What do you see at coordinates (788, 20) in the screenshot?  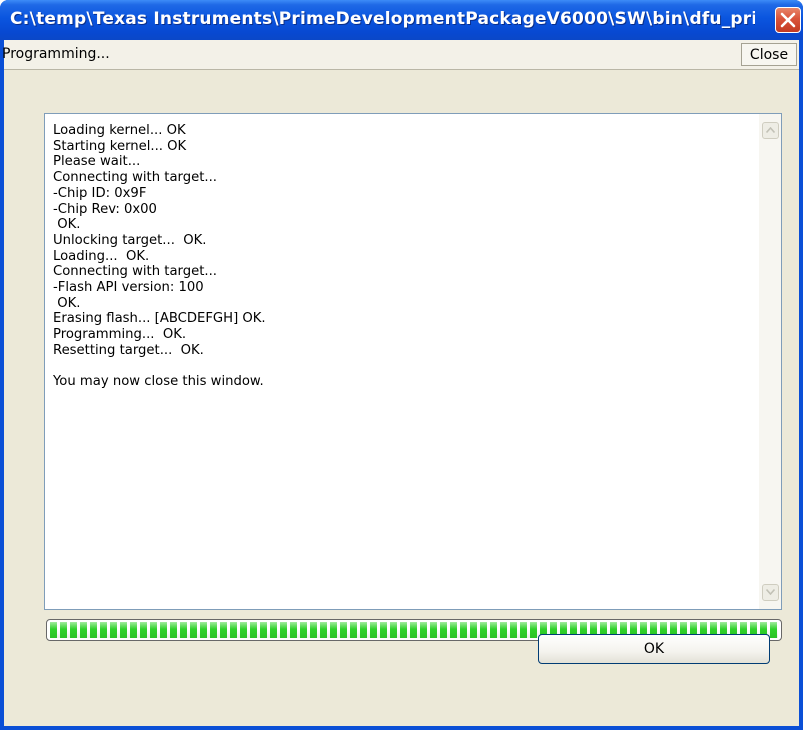 I see `close-x-icon` at bounding box center [788, 20].